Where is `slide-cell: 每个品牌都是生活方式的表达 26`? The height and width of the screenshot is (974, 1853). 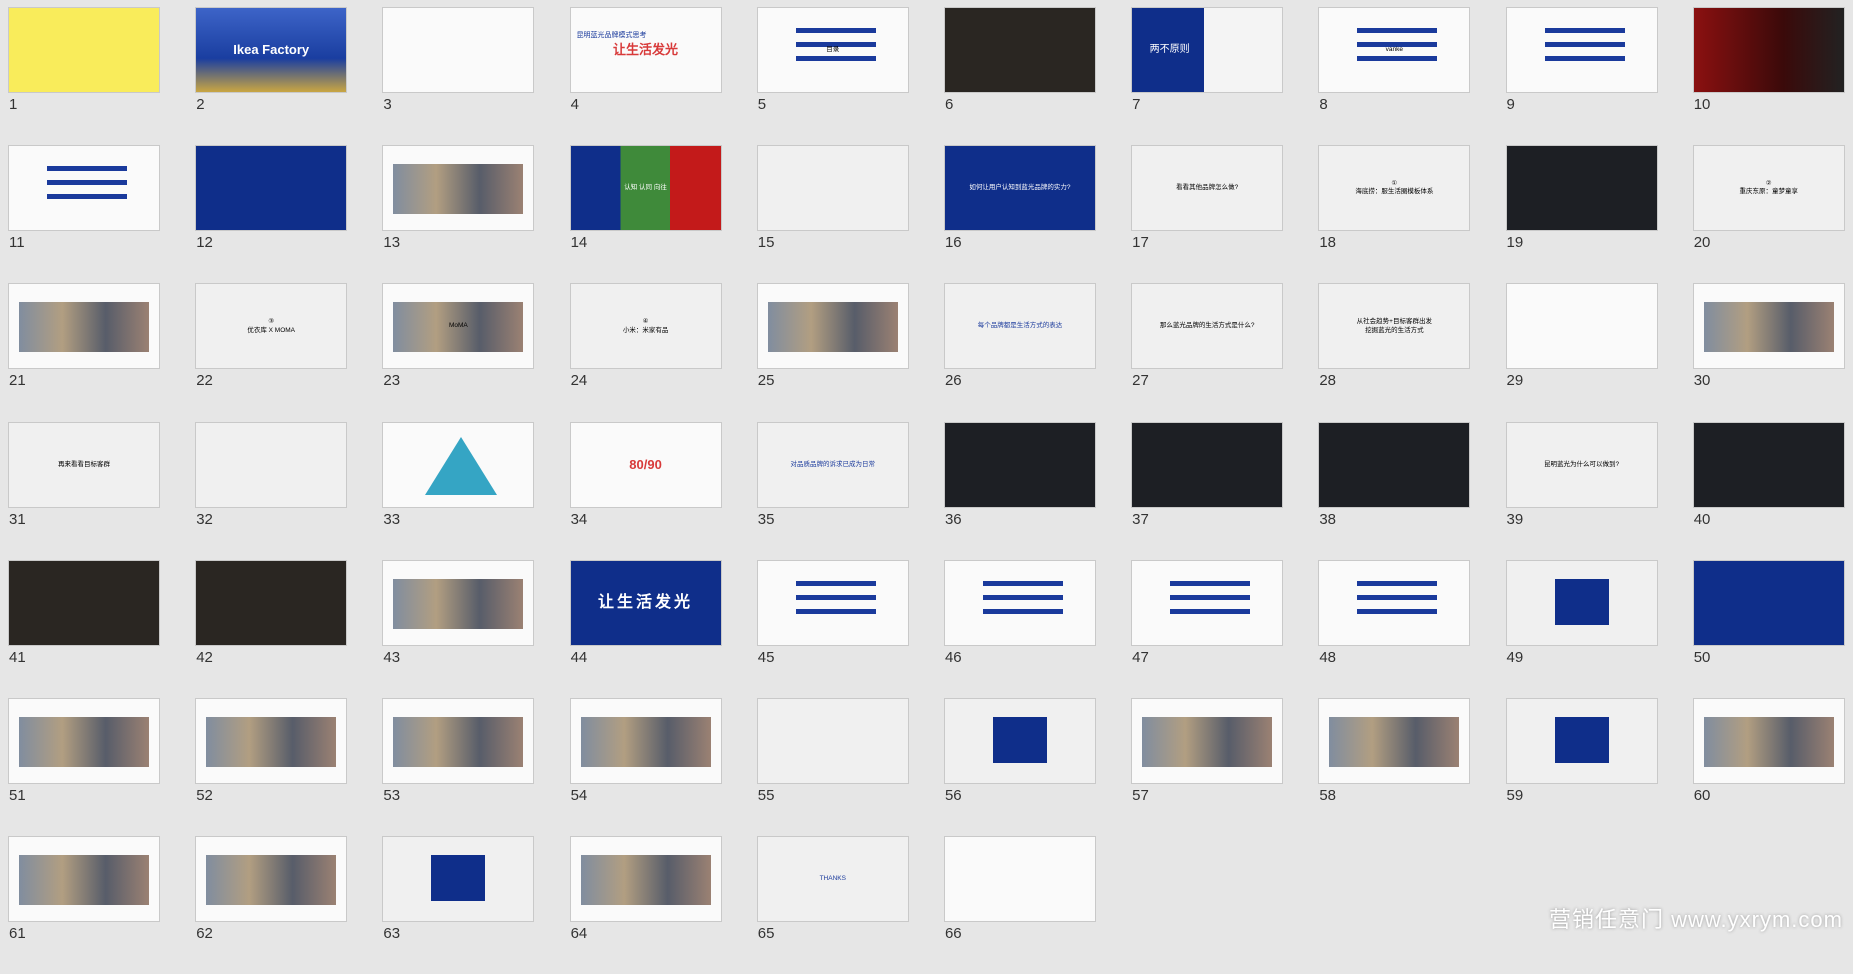
slide-cell: 每个品牌都是生活方式的表达 26 is located at coordinates (1037, 352).